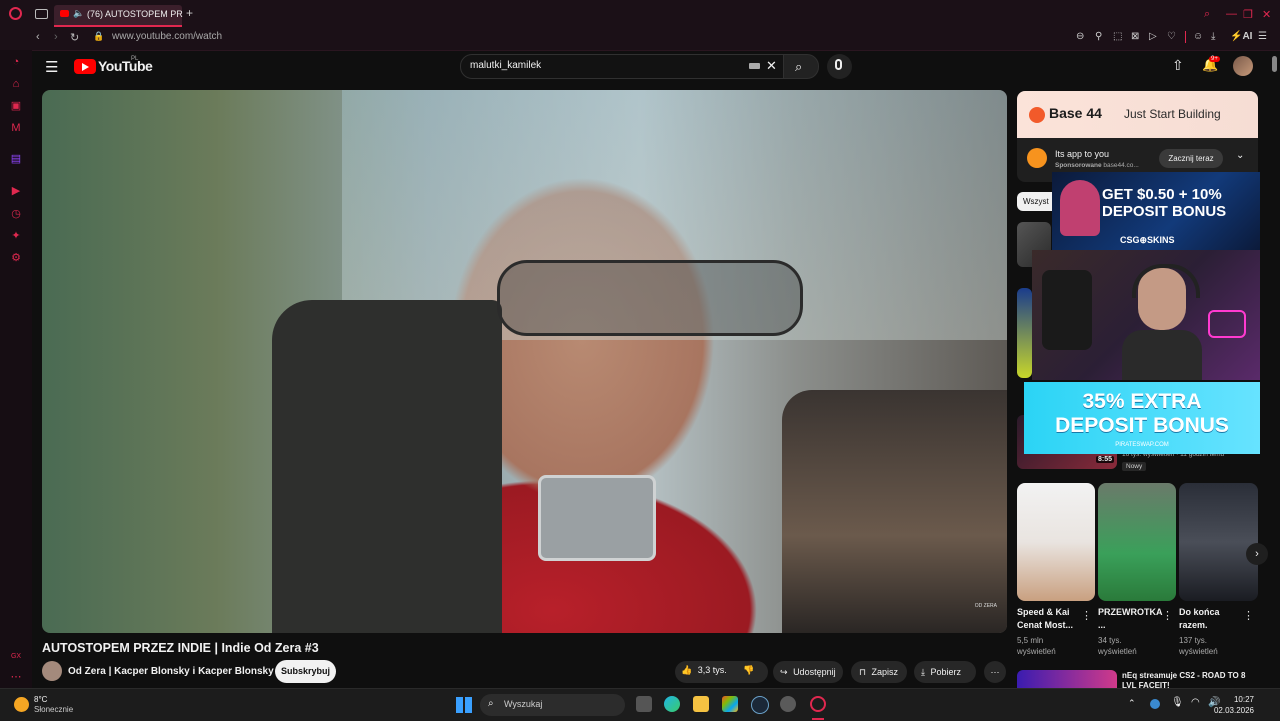 This screenshot has width=1280, height=721. I want to click on search-input: malutki_kamilek ✕, so click(622, 66).